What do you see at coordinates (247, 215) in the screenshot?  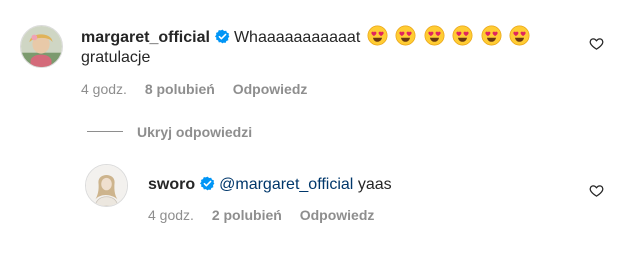 I see `likes-count-button: 2 polubień` at bounding box center [247, 215].